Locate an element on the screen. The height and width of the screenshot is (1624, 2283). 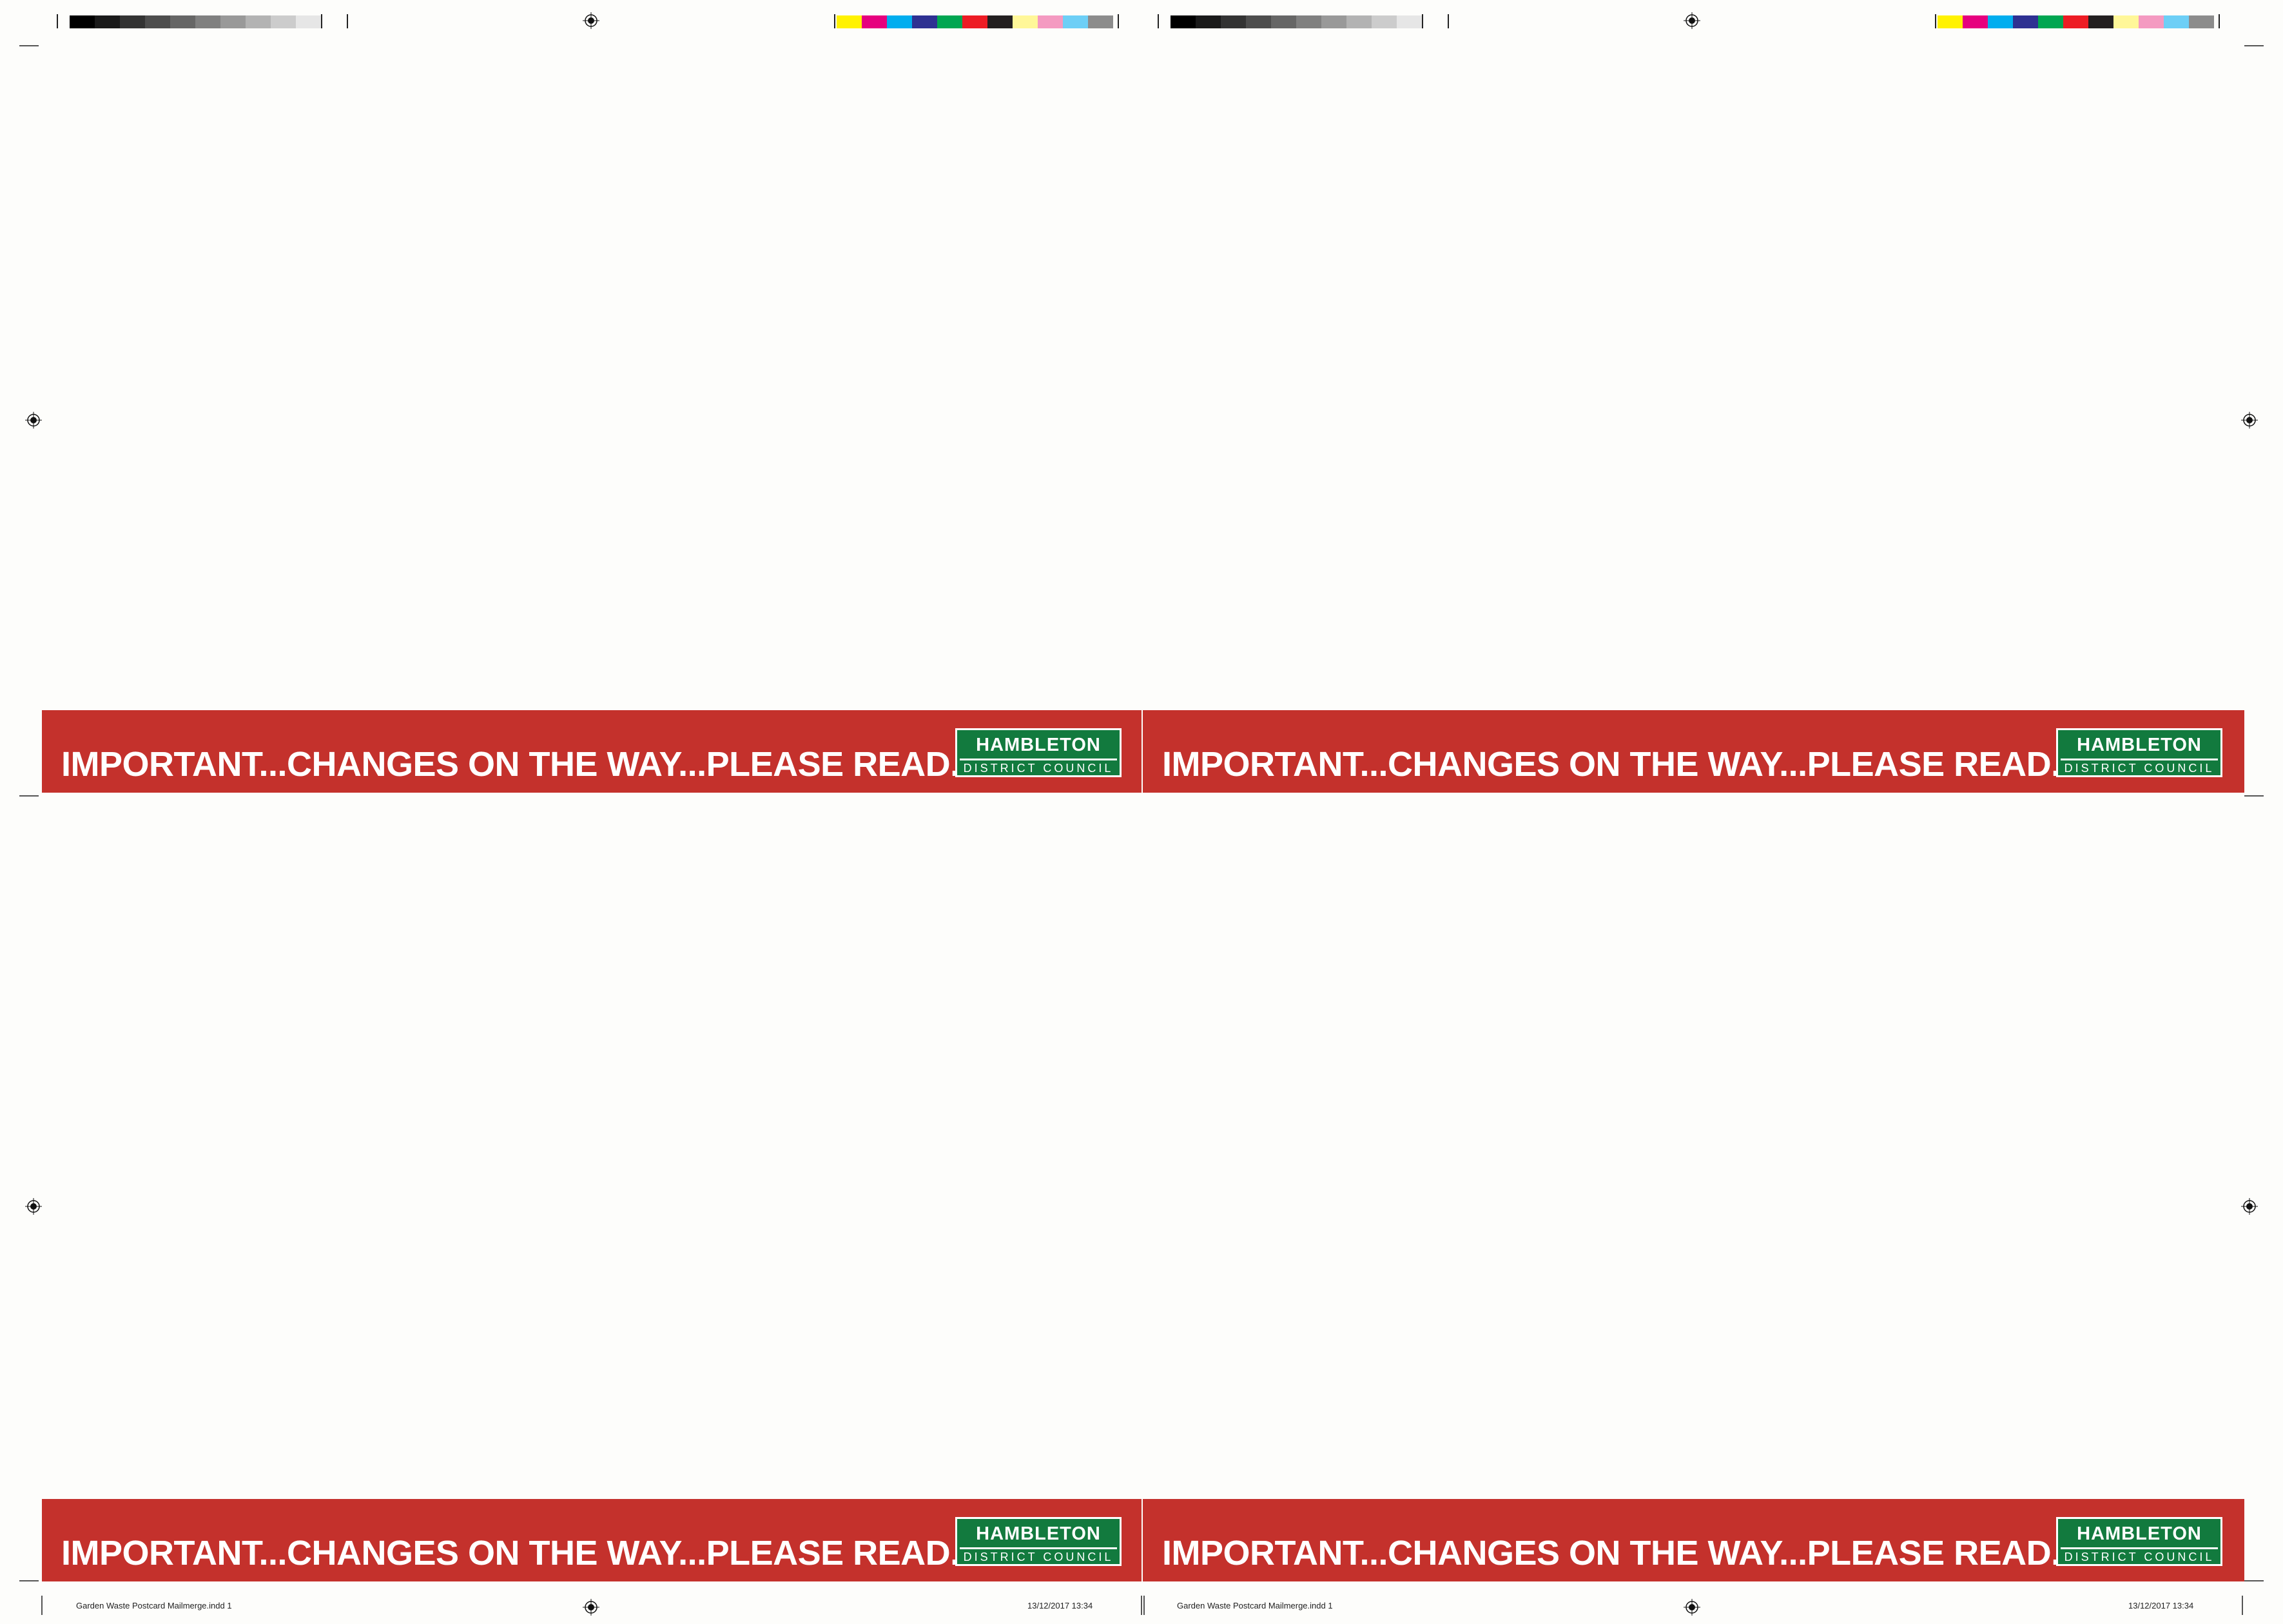
card-divider is located at coordinates (1142, 812).